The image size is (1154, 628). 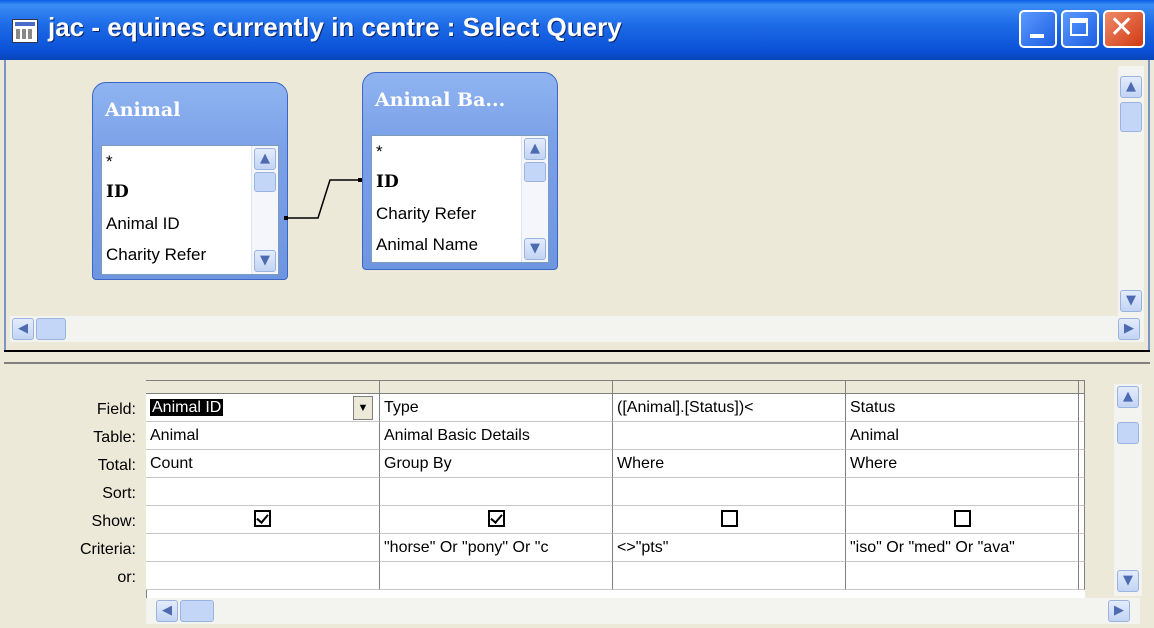 What do you see at coordinates (496, 436) in the screenshot?
I see `table-cell: Animal Basic Details` at bounding box center [496, 436].